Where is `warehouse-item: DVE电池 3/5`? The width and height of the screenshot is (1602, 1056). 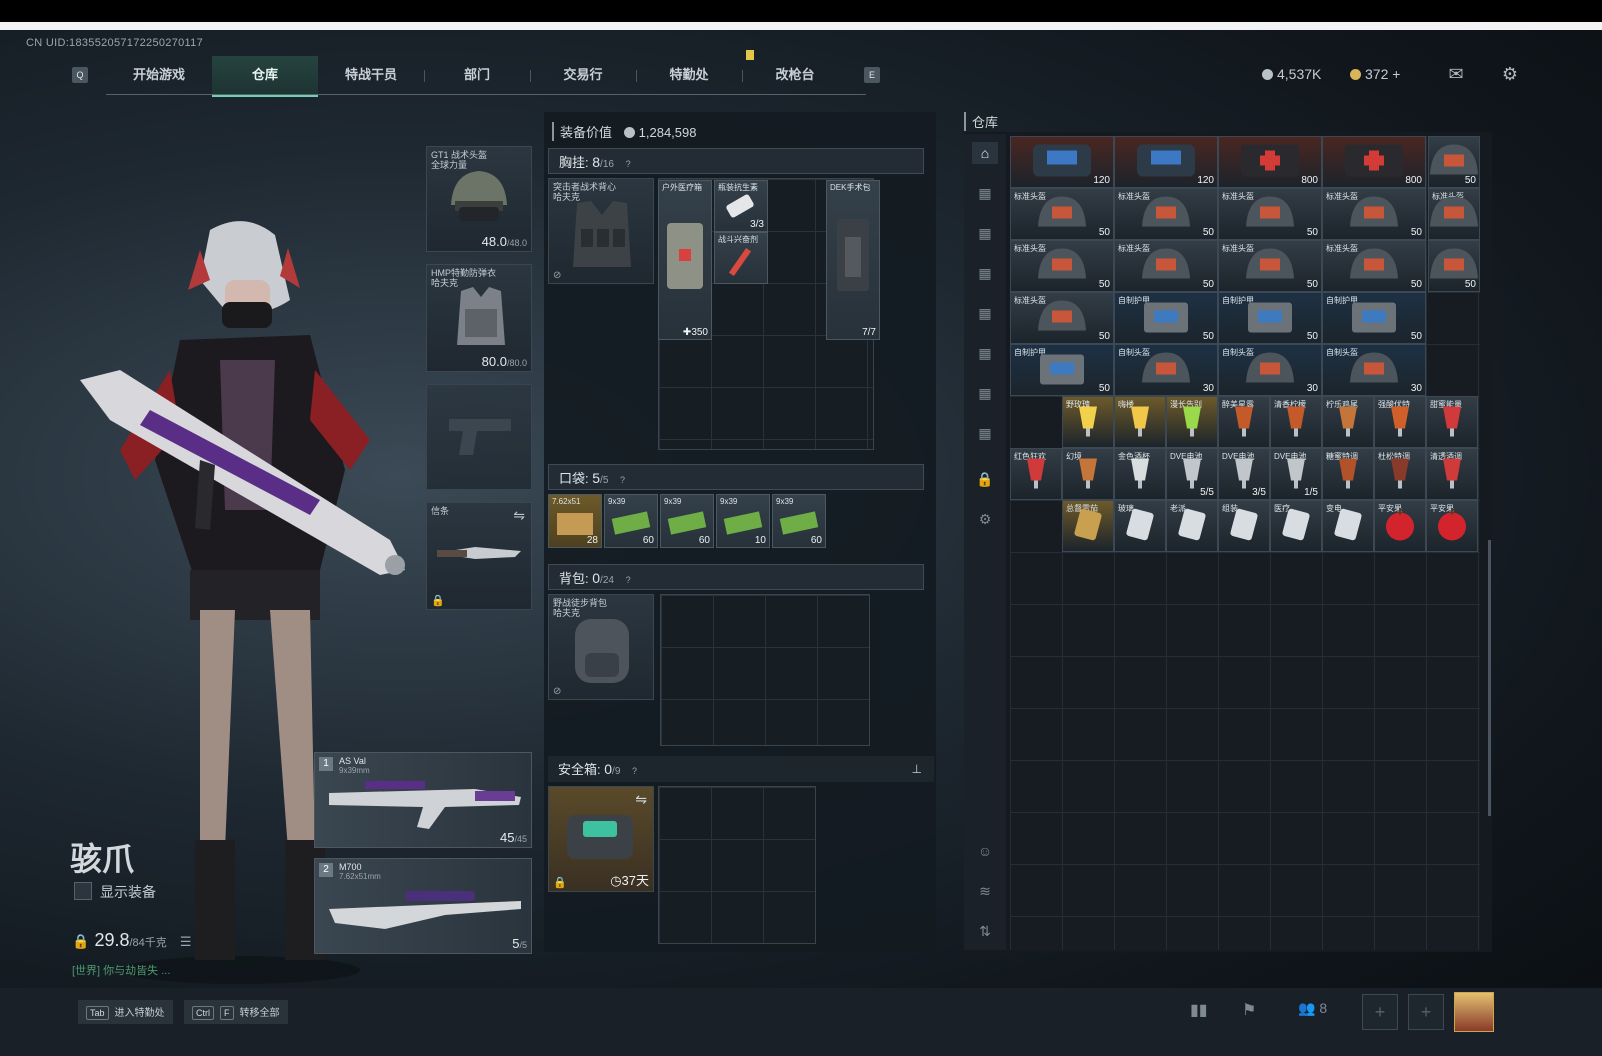
warehouse-item: DVE电池 3/5 is located at coordinates (1244, 474).